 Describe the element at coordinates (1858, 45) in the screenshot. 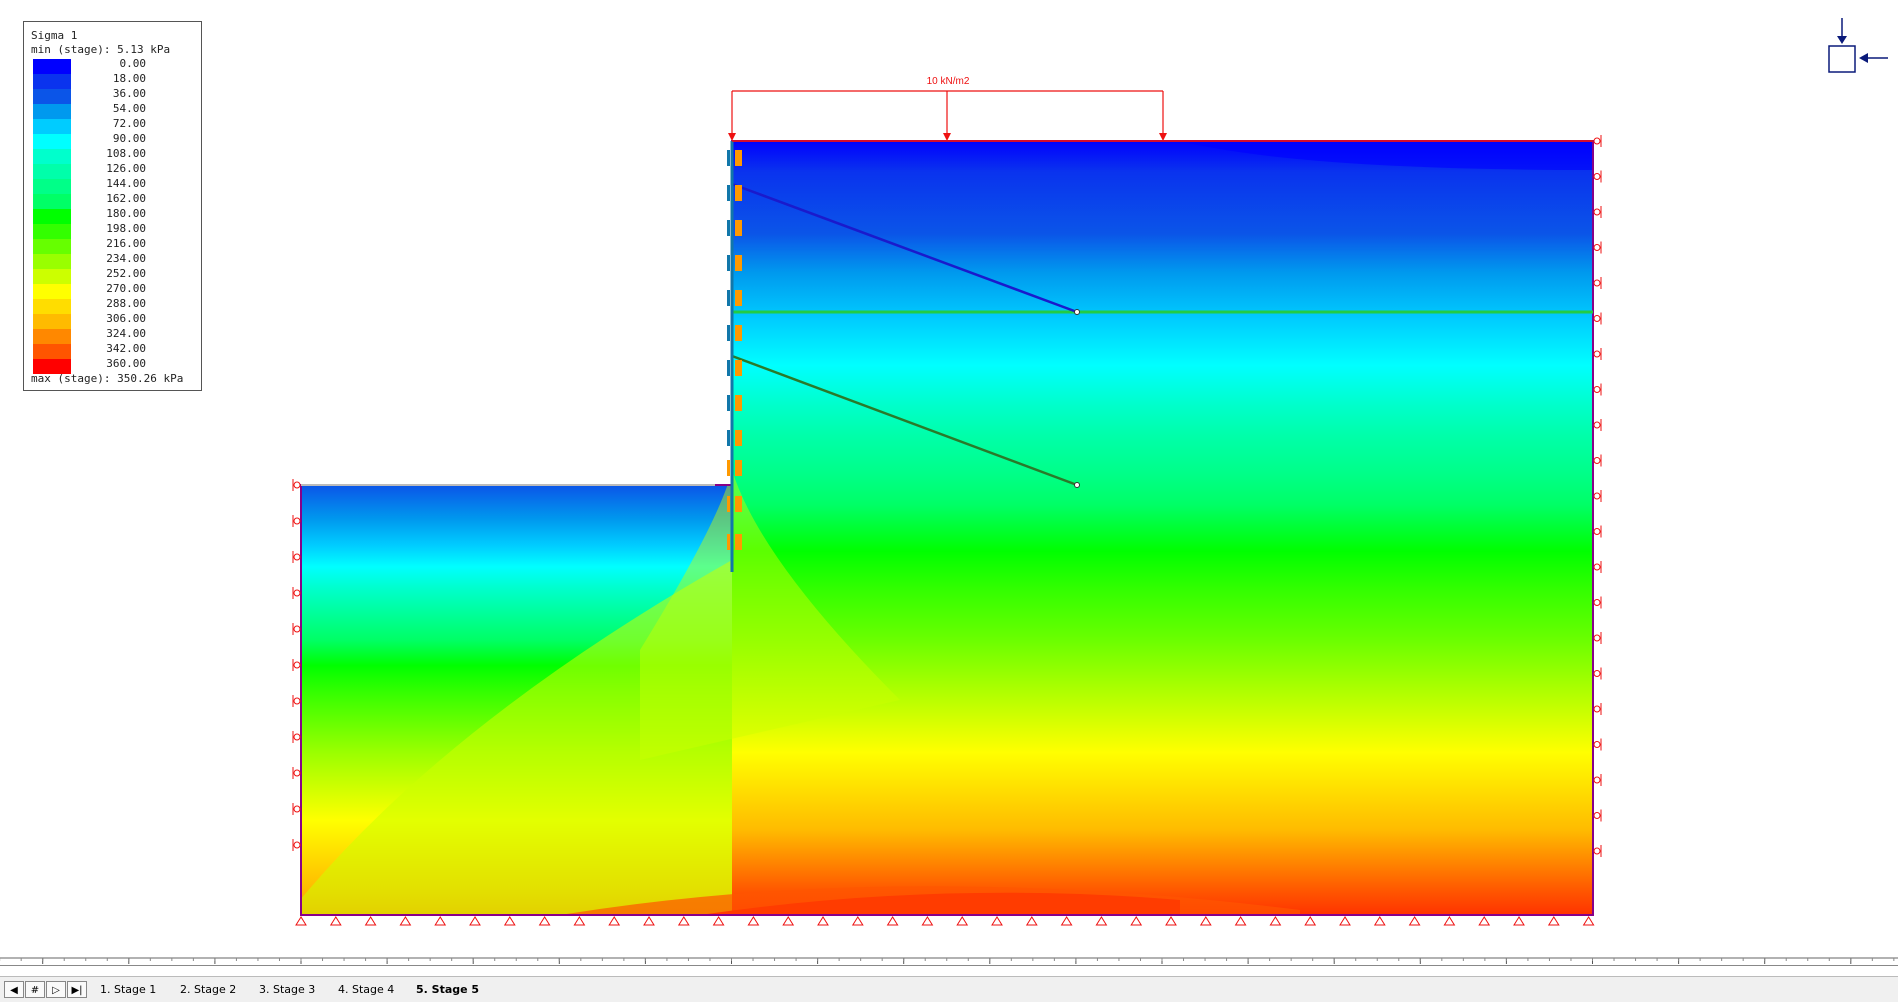

I see `load-direction-icon` at that location.